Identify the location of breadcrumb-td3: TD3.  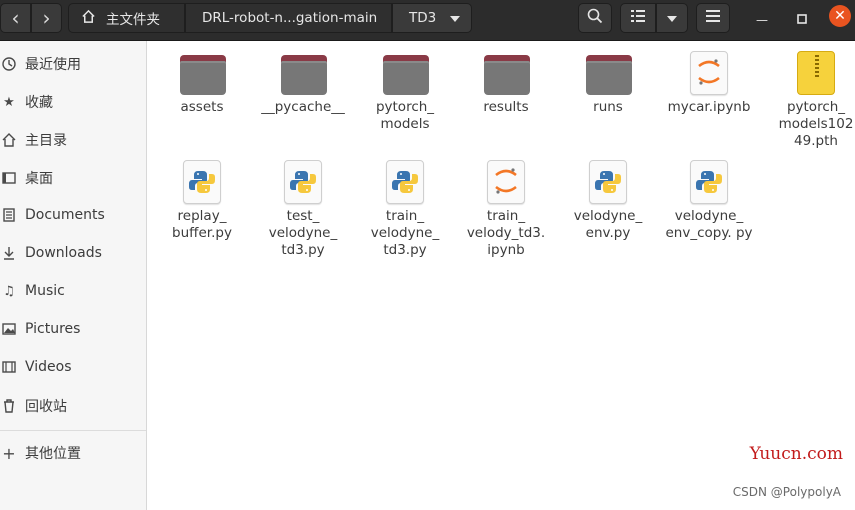
(432, 18).